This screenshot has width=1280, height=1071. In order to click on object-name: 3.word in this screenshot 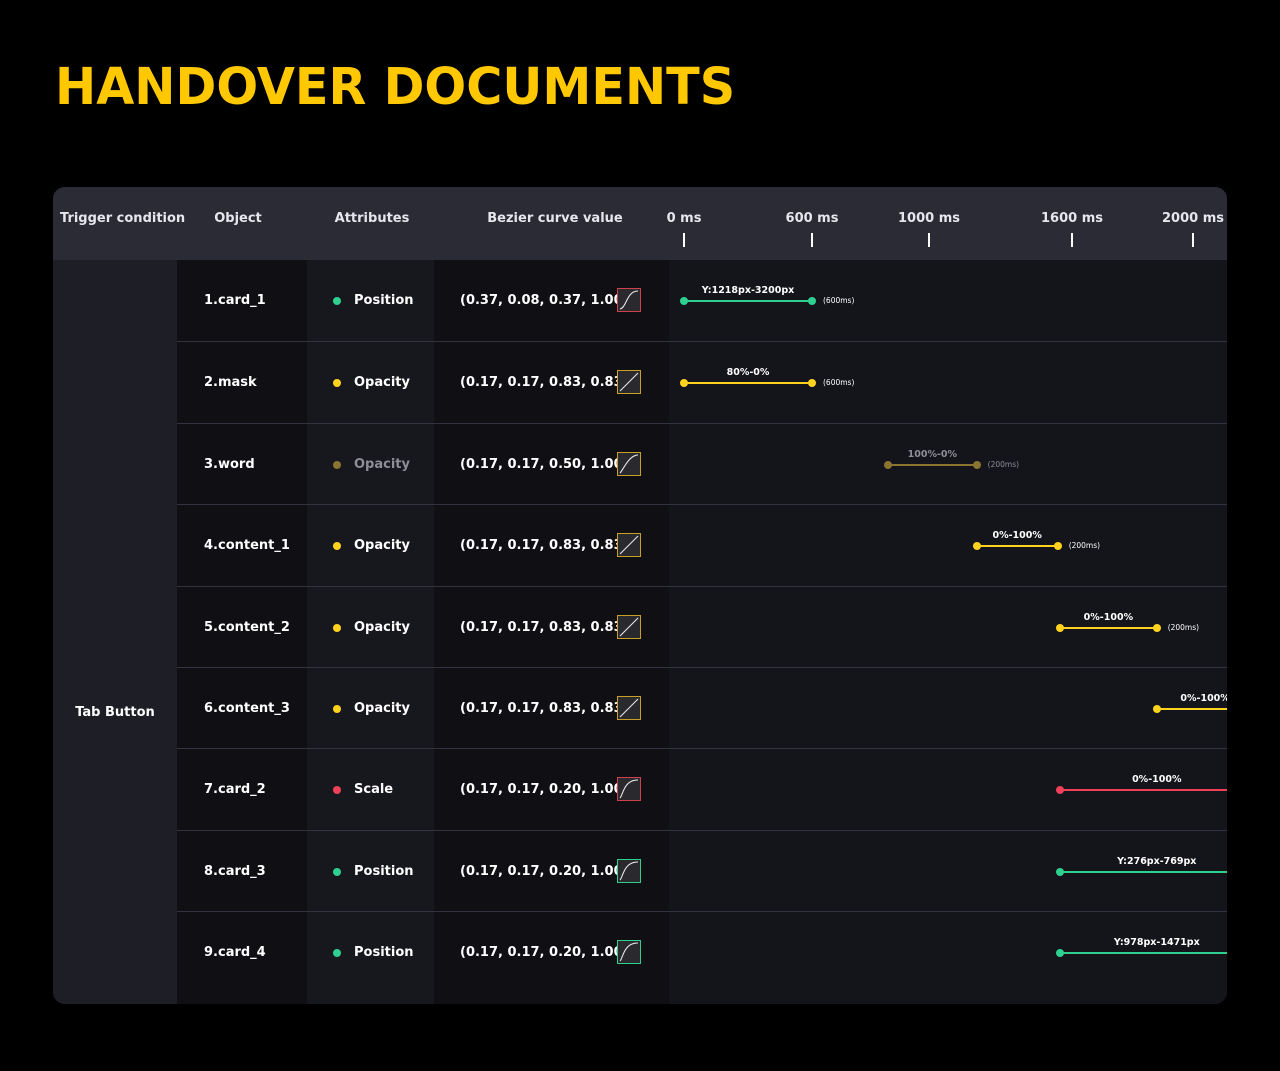, I will do `click(229, 464)`.